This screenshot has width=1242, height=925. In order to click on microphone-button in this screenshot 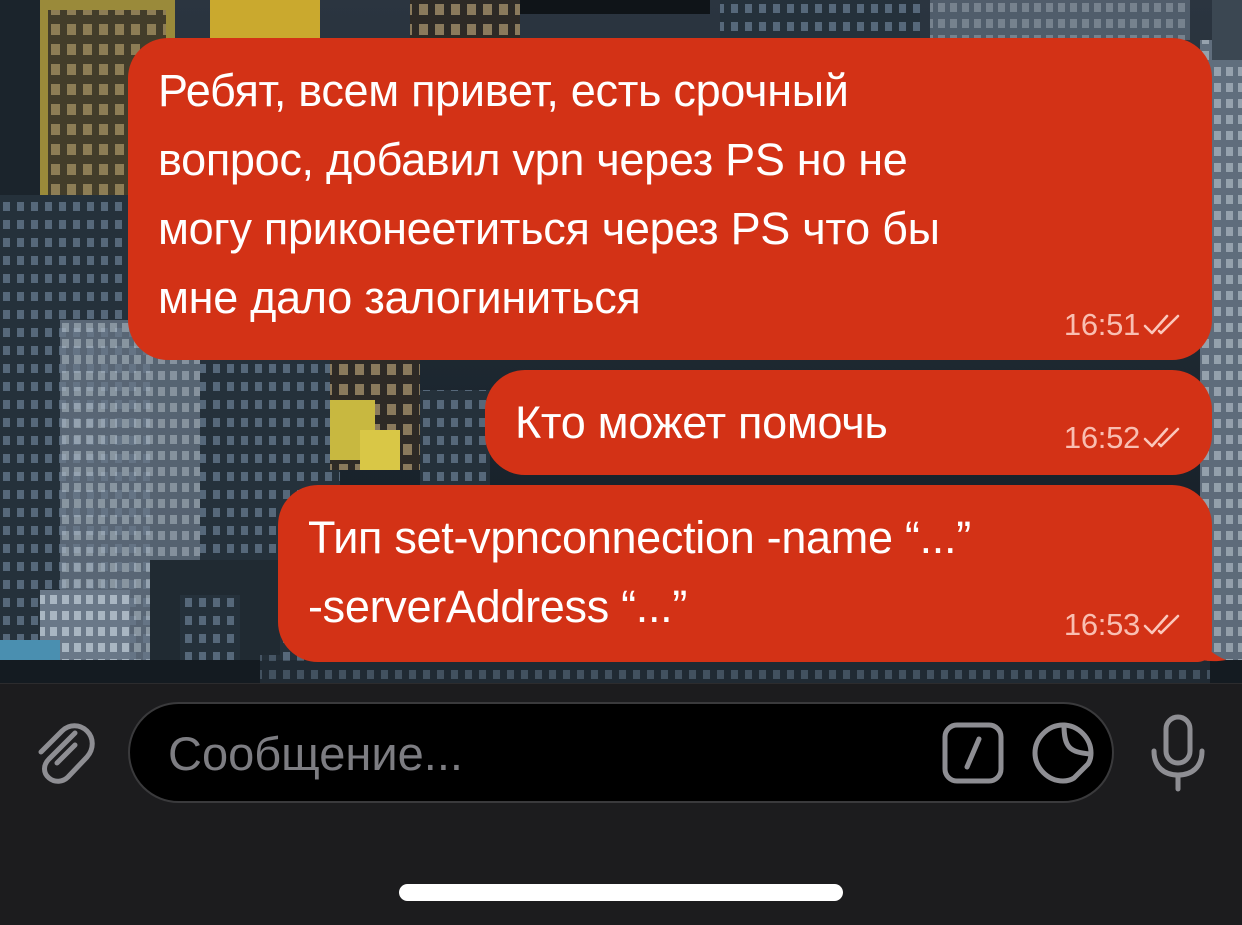, I will do `click(1178, 753)`.